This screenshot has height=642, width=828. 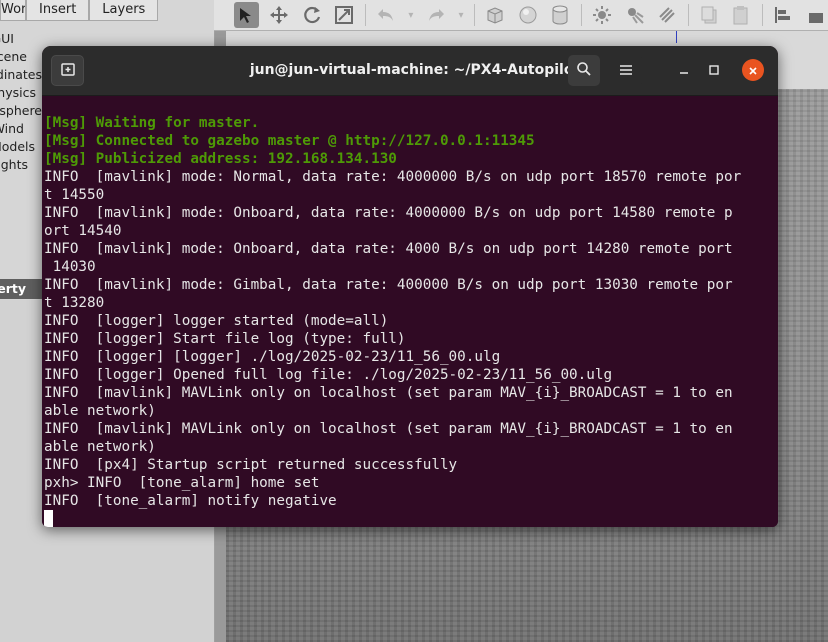 What do you see at coordinates (216, 321) in the screenshot?
I see `terminal-output-line: INFO [logger] logger started (mode=all)` at bounding box center [216, 321].